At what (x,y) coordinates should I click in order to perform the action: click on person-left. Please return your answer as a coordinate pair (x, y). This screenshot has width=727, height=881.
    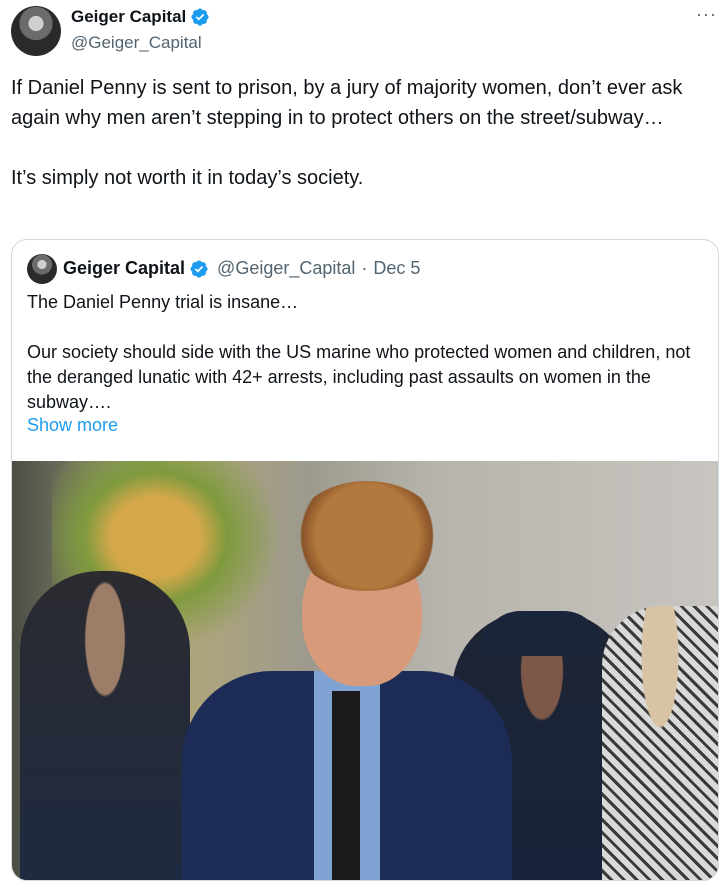
    Looking at the image, I should click on (105, 725).